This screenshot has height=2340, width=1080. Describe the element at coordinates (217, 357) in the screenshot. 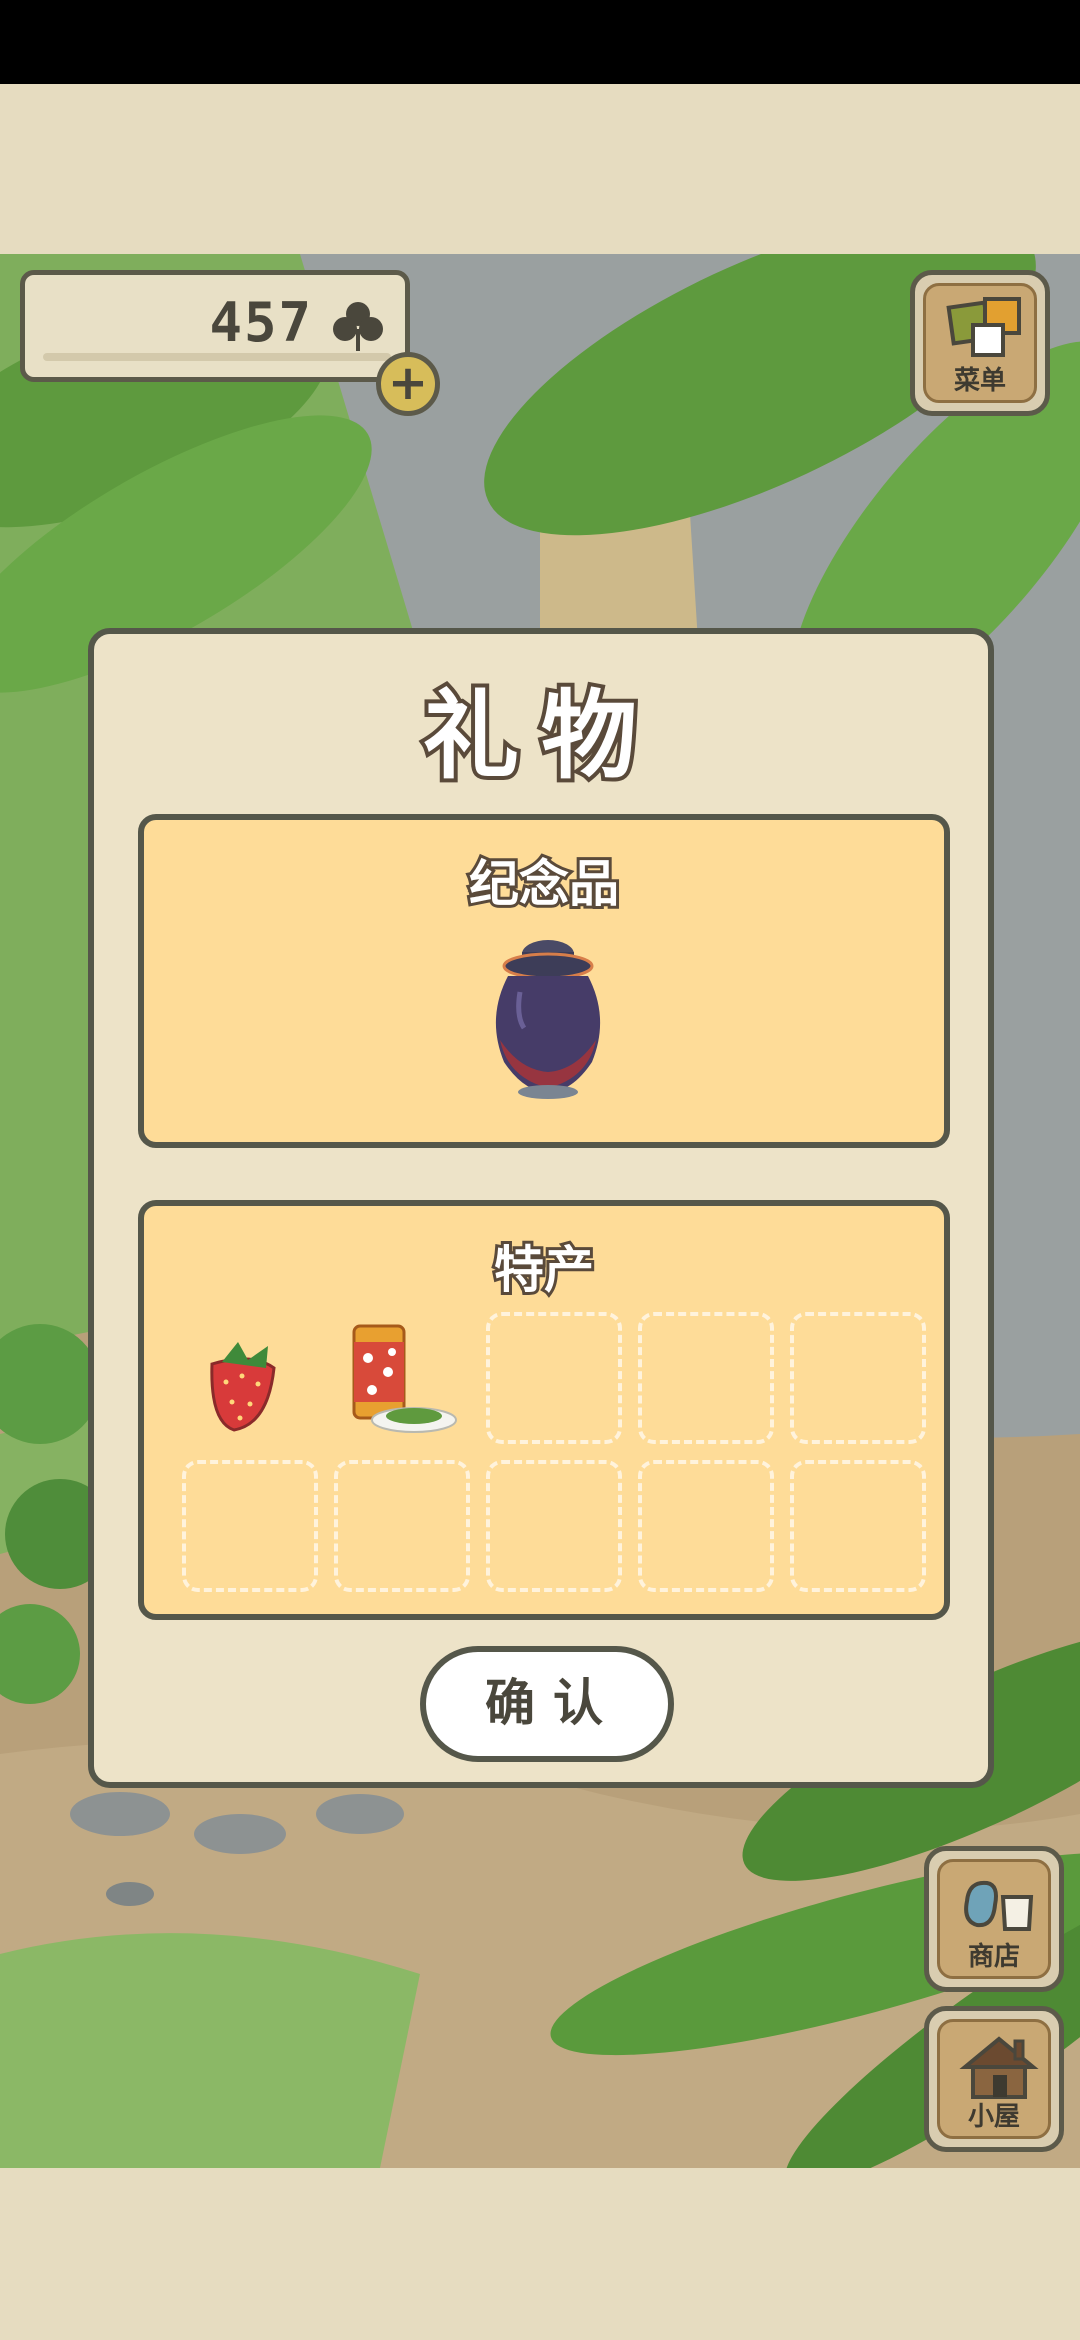

I see `clover-bar` at that location.